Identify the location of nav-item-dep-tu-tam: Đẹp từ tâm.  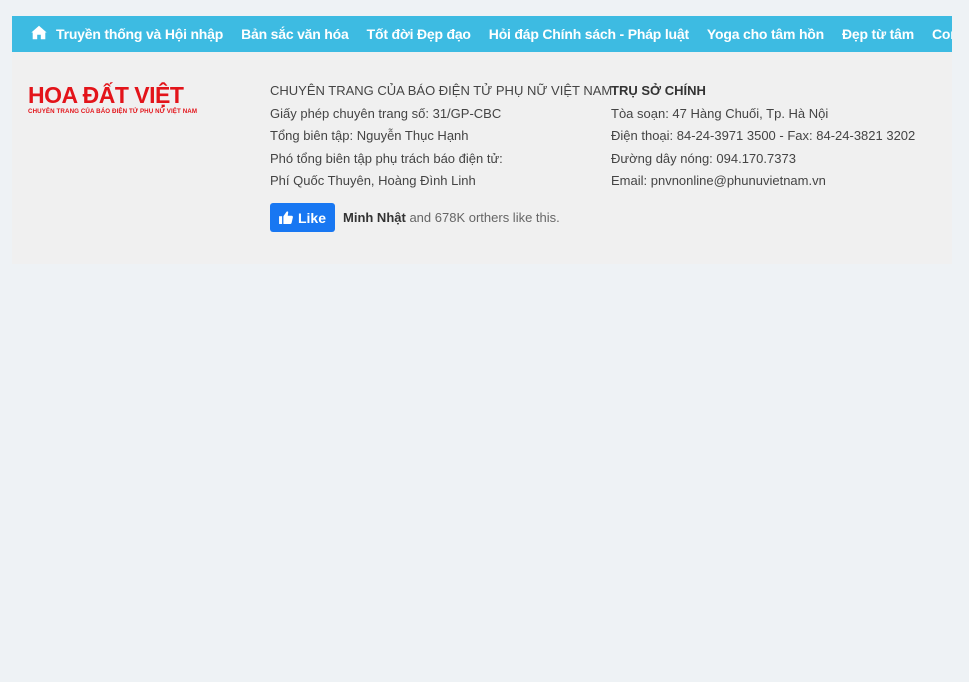
(878, 34).